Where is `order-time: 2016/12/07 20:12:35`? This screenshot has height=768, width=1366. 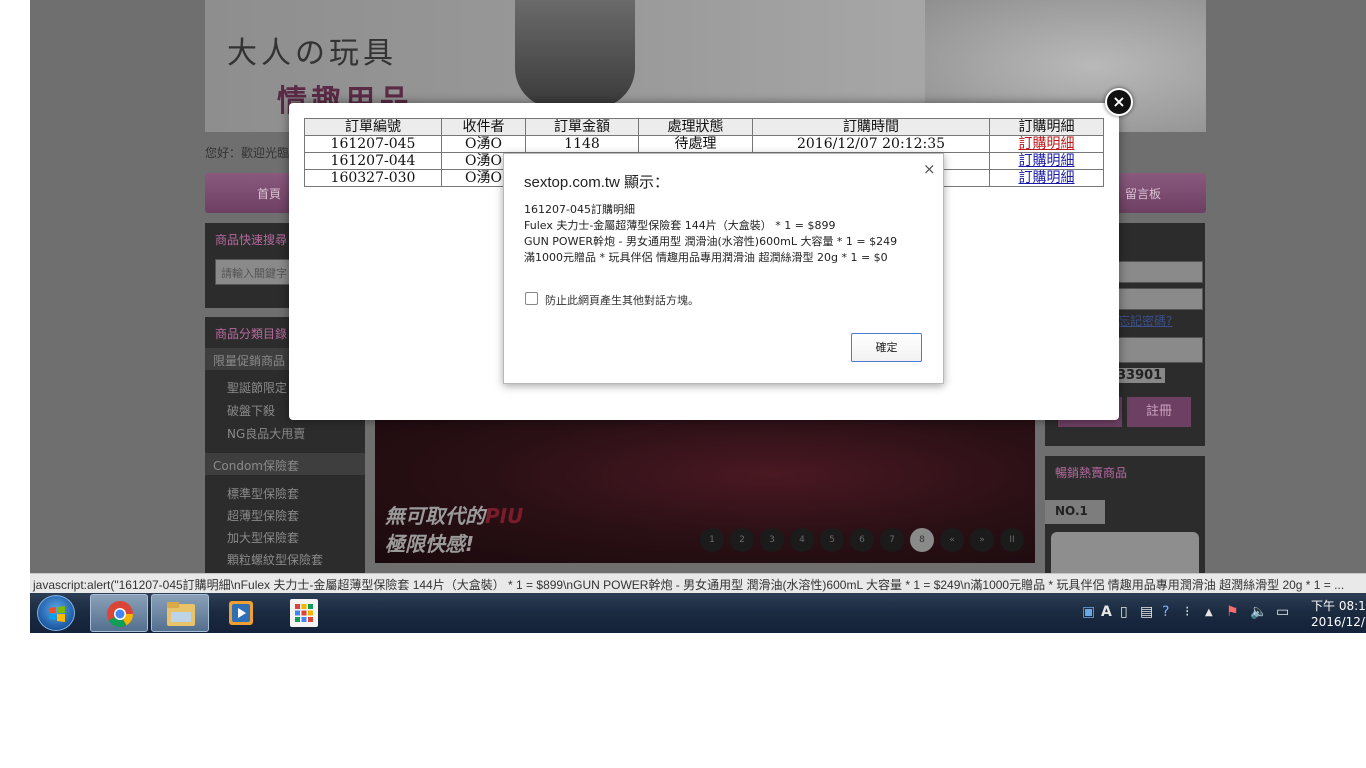
order-time: 2016/12/07 20:12:35 is located at coordinates (871, 144).